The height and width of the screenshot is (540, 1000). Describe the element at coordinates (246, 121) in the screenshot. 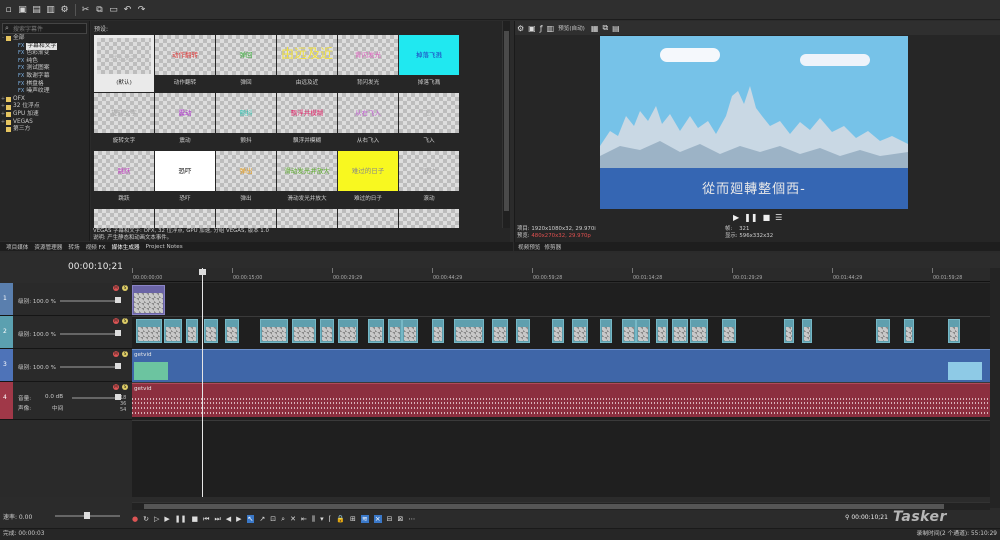

I see `preset-item: 颤抖 颤抖` at that location.